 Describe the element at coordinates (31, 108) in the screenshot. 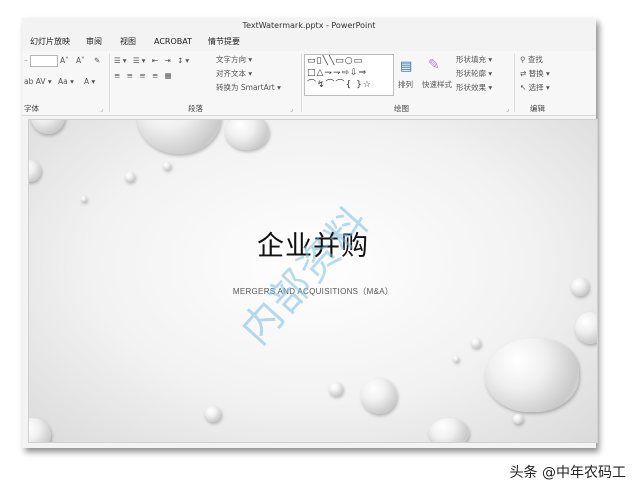

I see `font-group-label: 字体` at that location.